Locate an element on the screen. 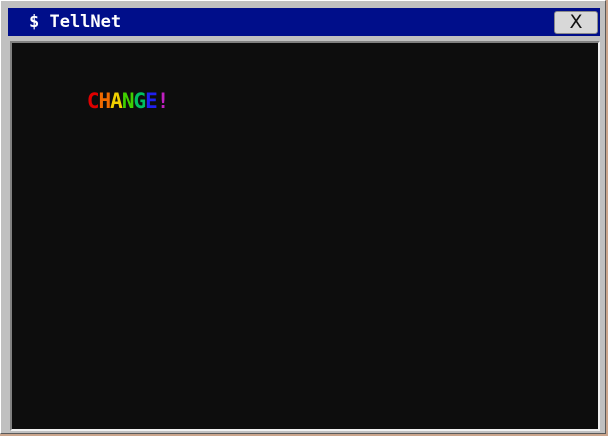 The image size is (608, 436). terminal-char: E is located at coordinates (151, 101).